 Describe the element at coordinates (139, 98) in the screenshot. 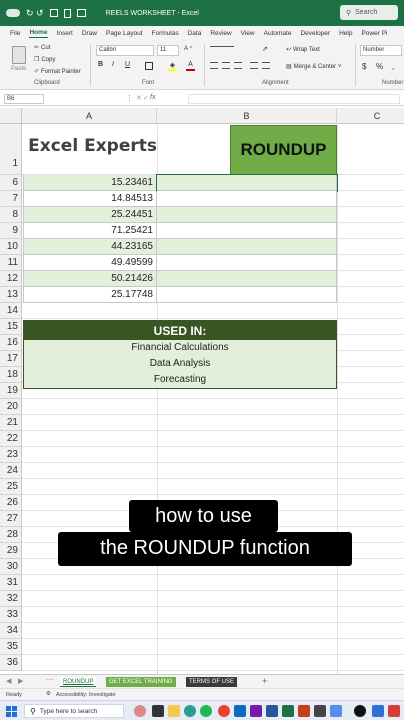

I see `cancel-icon: ✕` at that location.